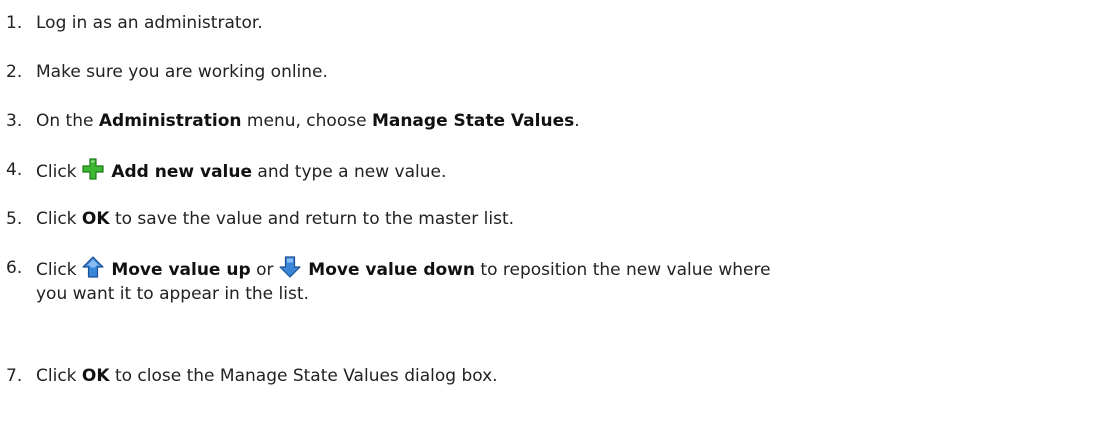 The image size is (1103, 429). I want to click on move-value-down-command: Move value down, so click(391, 270).